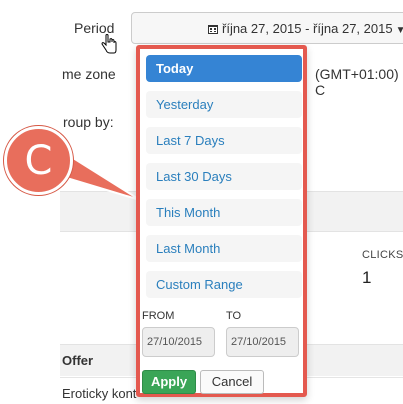 Image resolution: width=403 pixels, height=404 pixels. I want to click on caret-down-icon: ▼, so click(399, 30).